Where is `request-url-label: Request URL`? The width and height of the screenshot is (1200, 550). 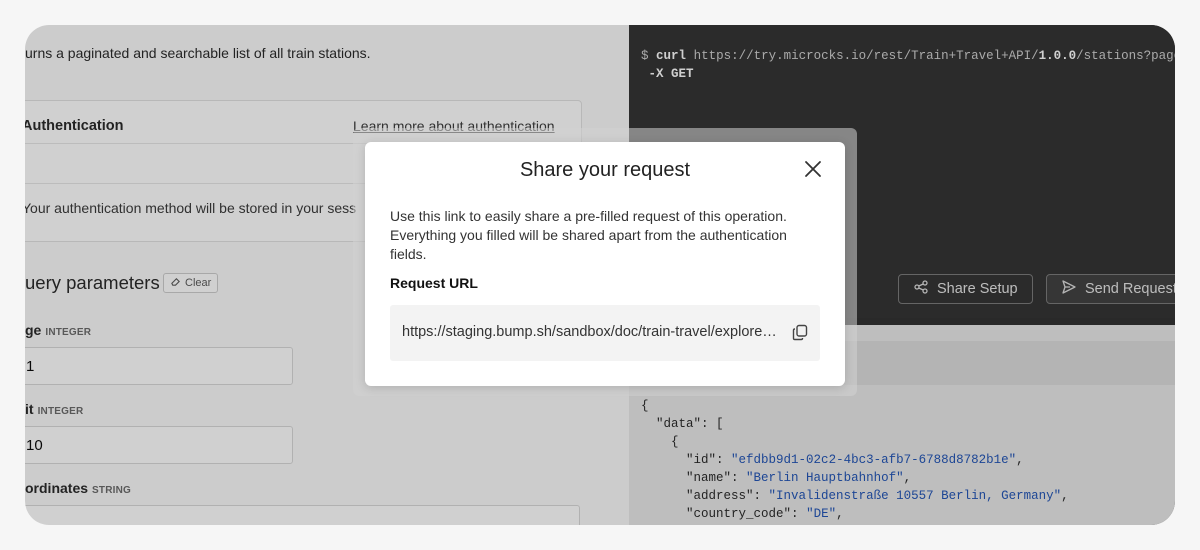
request-url-label: Request URL is located at coordinates (434, 283).